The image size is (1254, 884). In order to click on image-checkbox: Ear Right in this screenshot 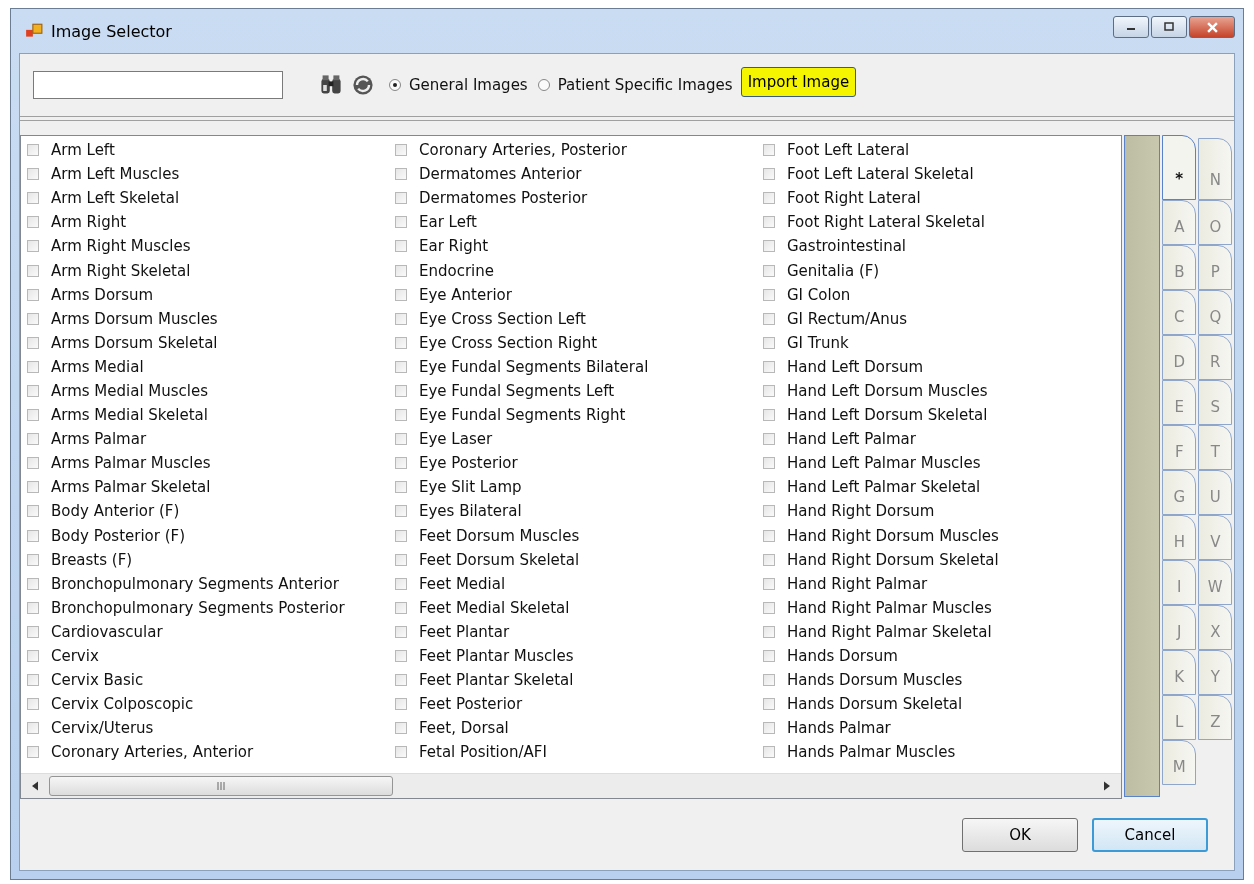, I will do `click(579, 246)`.